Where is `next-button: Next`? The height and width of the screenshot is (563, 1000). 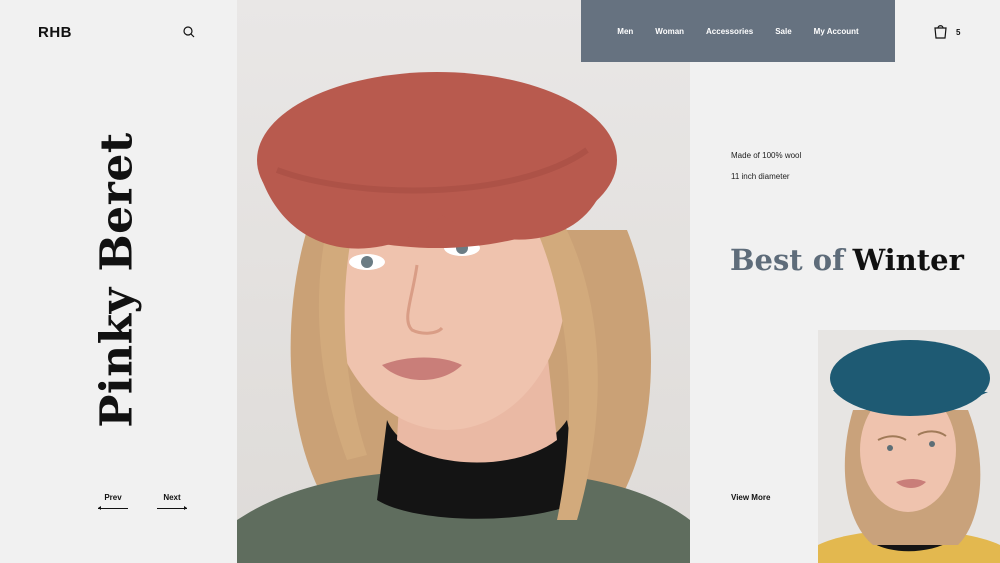
next-button: Next is located at coordinates (172, 501).